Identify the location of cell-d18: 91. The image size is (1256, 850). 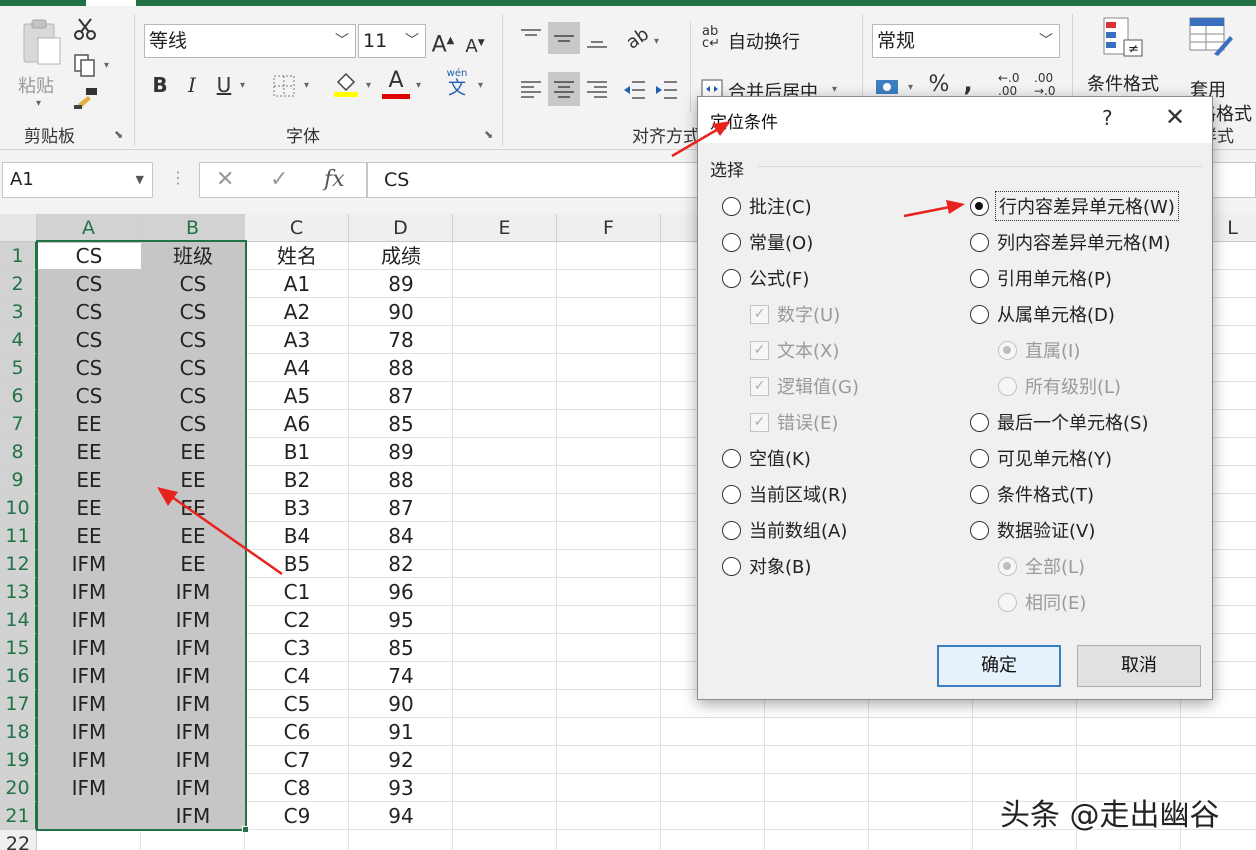
(401, 732).